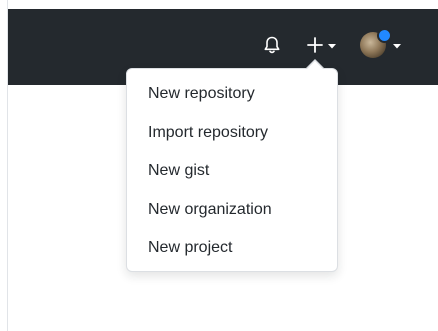  What do you see at coordinates (272, 45) in the screenshot?
I see `bell-icon` at bounding box center [272, 45].